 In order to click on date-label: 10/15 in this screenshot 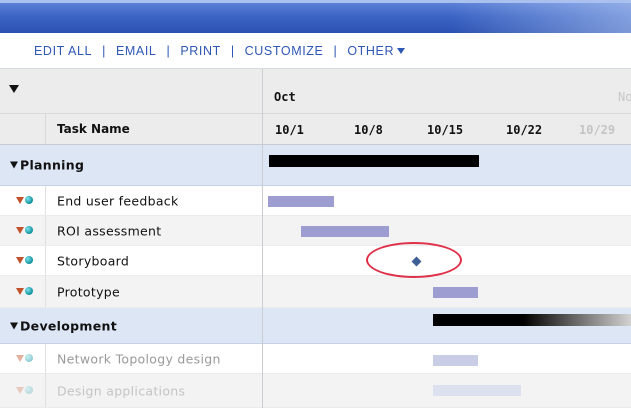, I will do `click(445, 130)`.